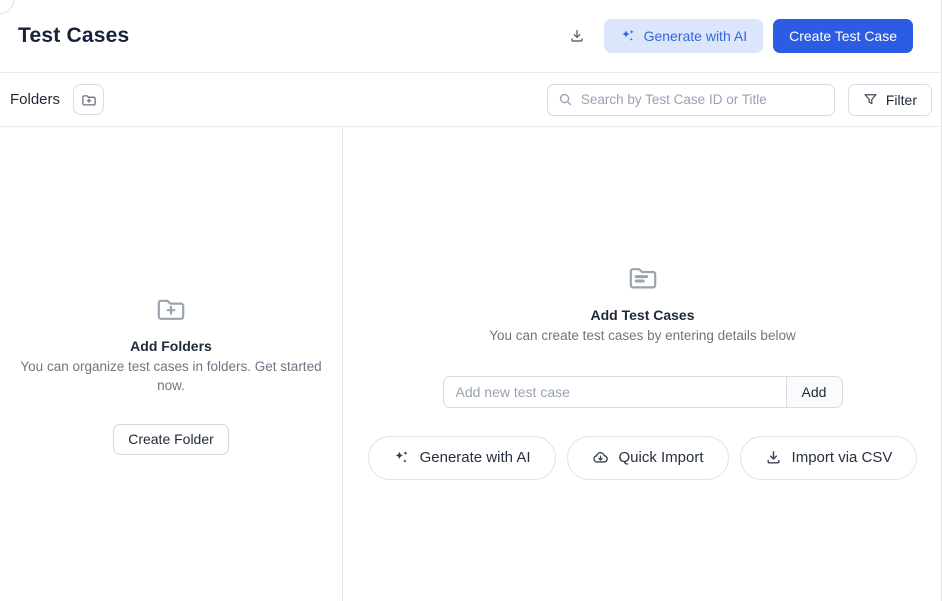 This screenshot has height=601, width=942. What do you see at coordinates (614, 391) in the screenshot?
I see `add-test-case-input` at bounding box center [614, 391].